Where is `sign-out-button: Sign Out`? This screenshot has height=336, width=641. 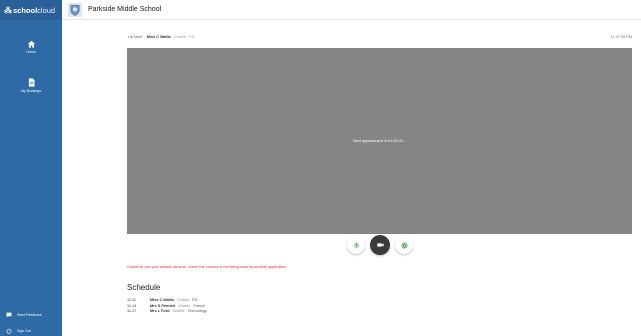 sign-out-button: Sign Out is located at coordinates (31, 331).